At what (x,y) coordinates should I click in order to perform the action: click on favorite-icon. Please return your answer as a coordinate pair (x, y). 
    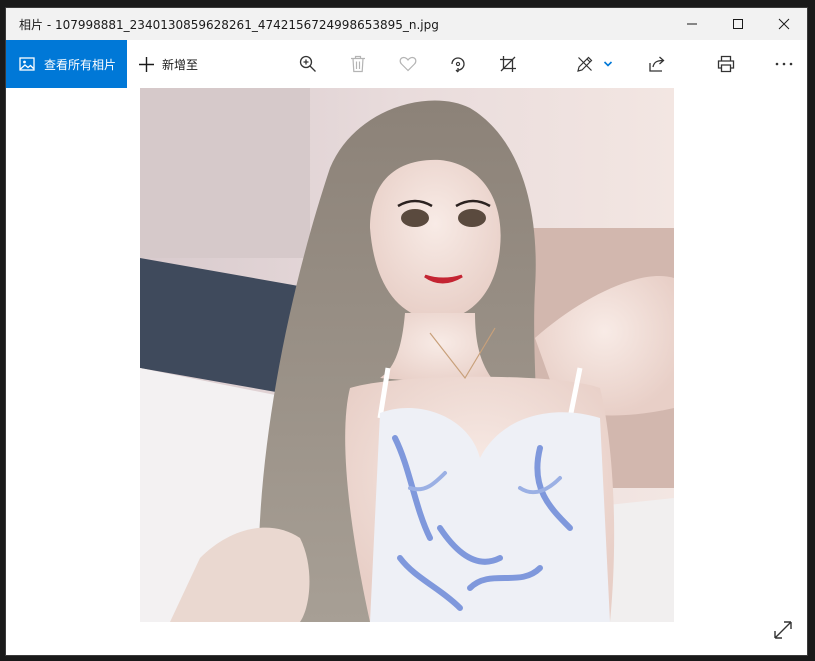
    Looking at the image, I should click on (408, 64).